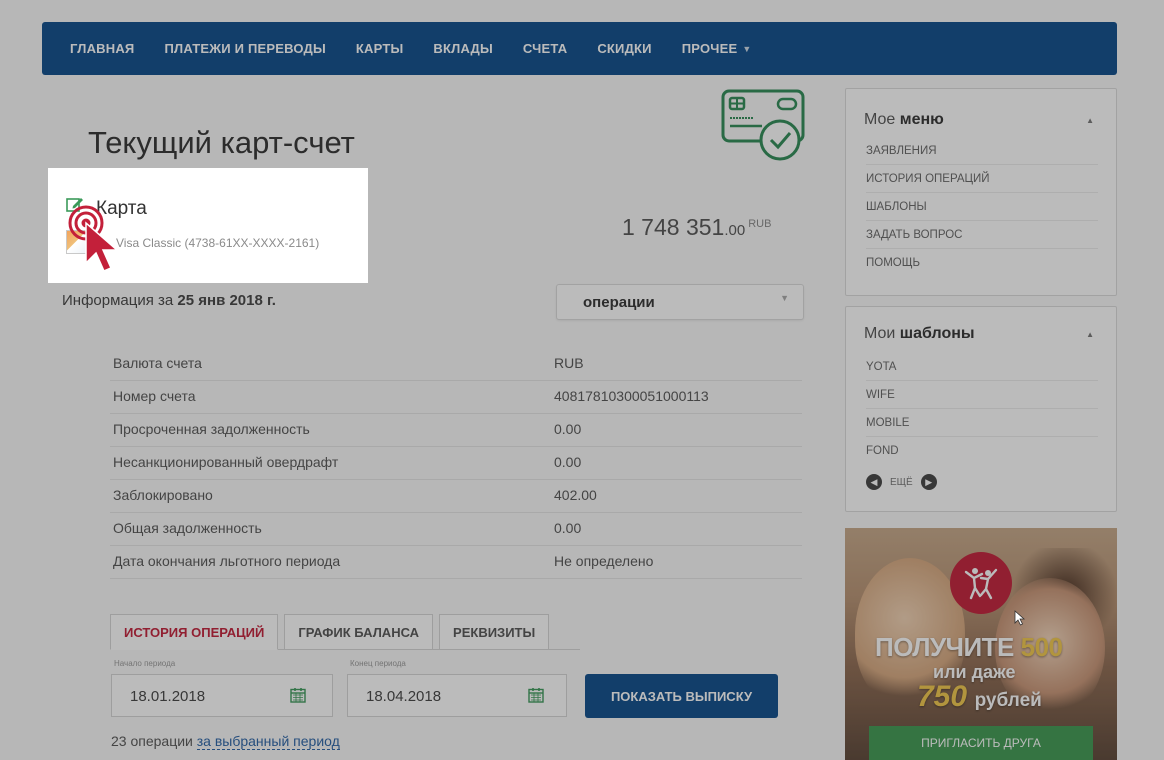  What do you see at coordinates (221, 142) in the screenshot?
I see `page-title: Текущий карт-счет` at bounding box center [221, 142].